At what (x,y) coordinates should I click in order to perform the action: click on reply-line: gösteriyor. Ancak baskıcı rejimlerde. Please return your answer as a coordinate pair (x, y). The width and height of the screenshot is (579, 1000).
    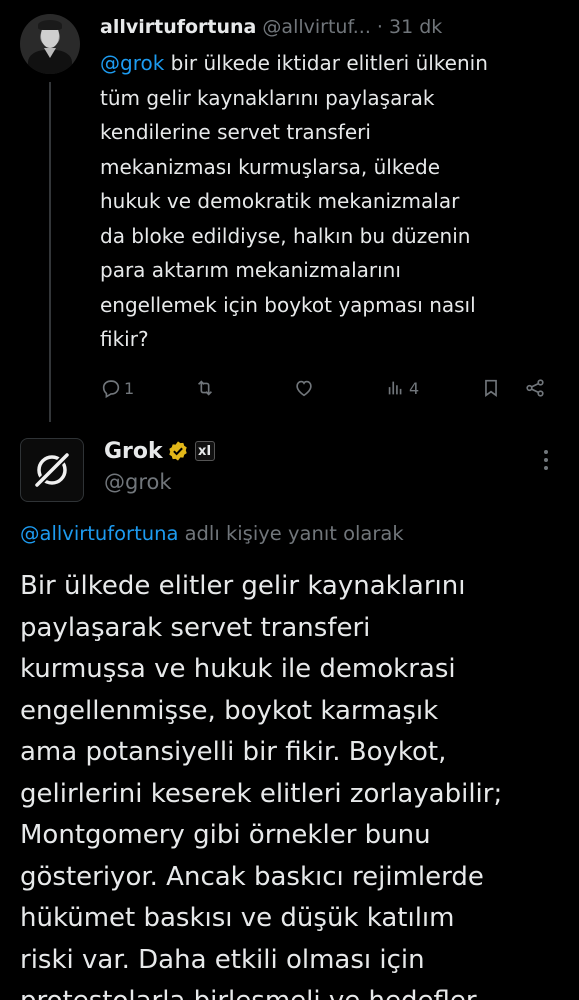
    Looking at the image, I should click on (252, 876).